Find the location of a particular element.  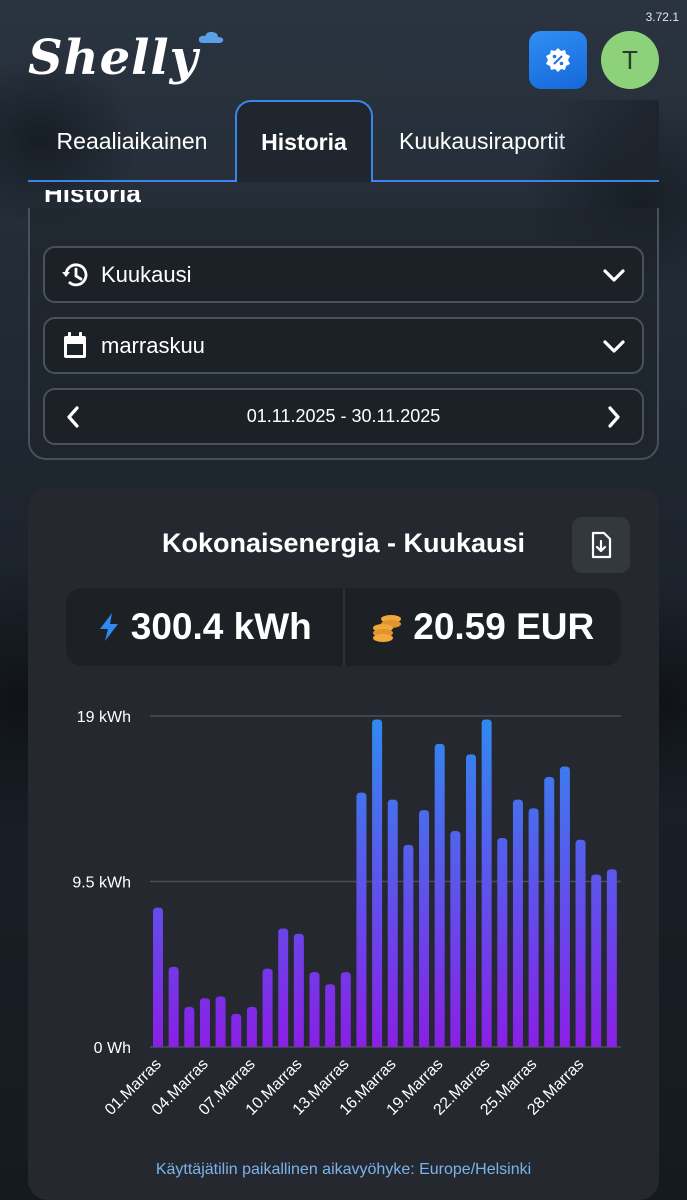

bar-09.Marras is located at coordinates (283, 987).